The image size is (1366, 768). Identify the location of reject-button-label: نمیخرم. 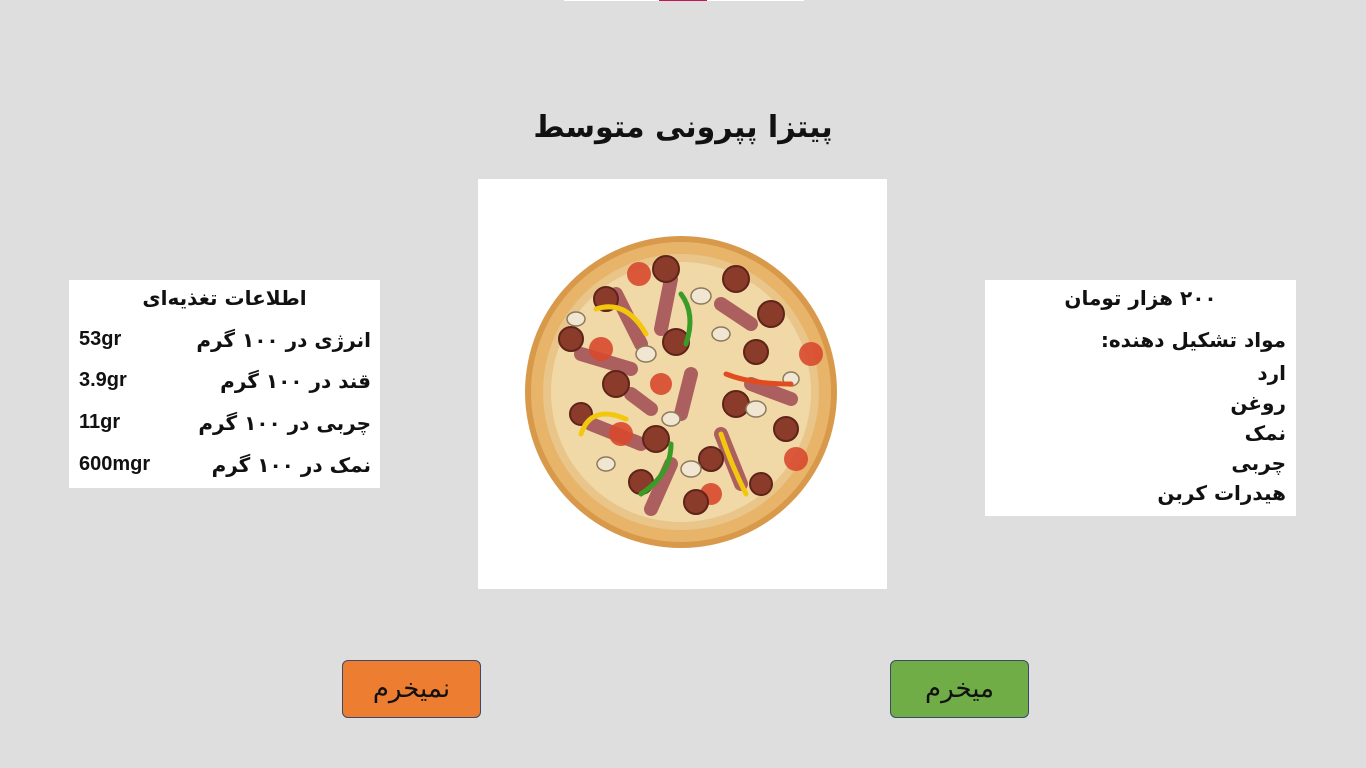
(411, 689).